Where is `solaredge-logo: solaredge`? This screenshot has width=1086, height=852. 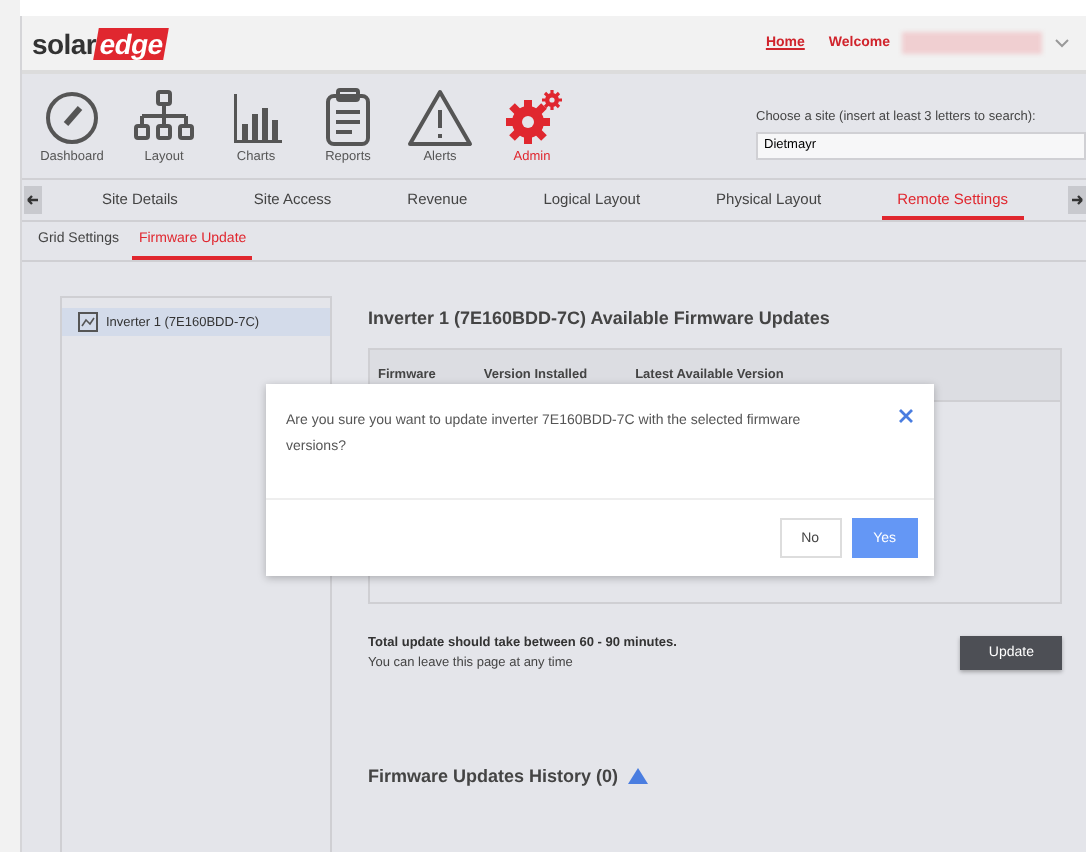 solaredge-logo: solaredge is located at coordinates (99, 43).